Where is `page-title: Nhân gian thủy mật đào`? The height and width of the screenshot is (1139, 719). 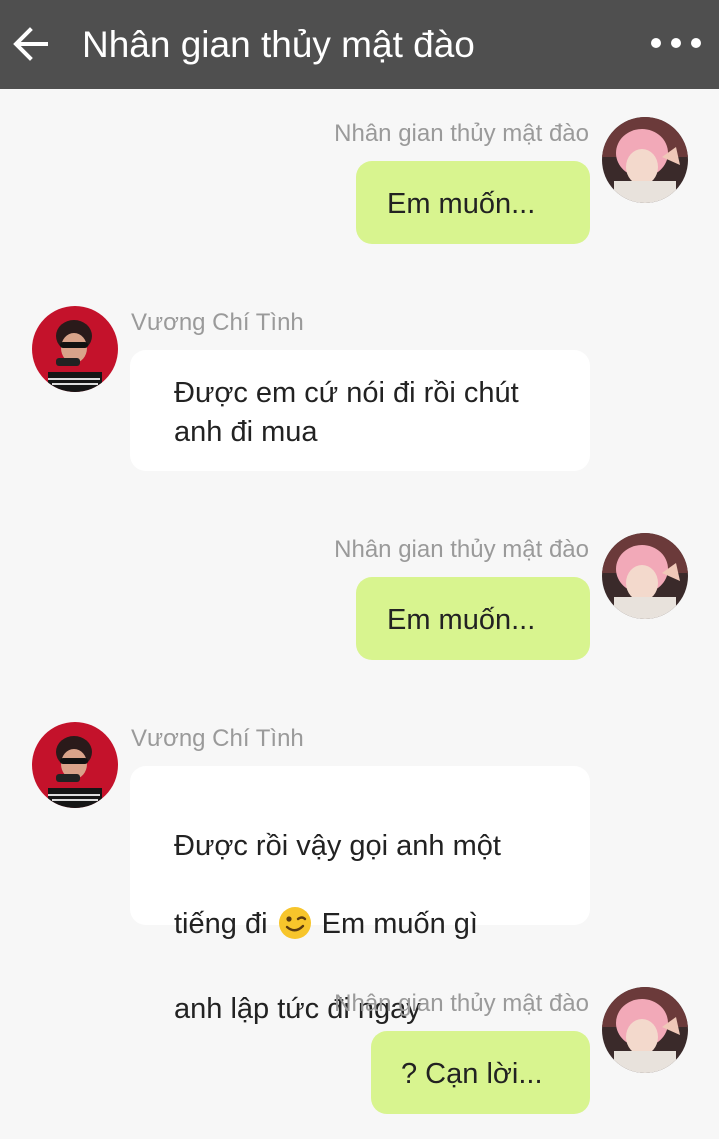
page-title: Nhân gian thủy mật đào is located at coordinates (278, 44).